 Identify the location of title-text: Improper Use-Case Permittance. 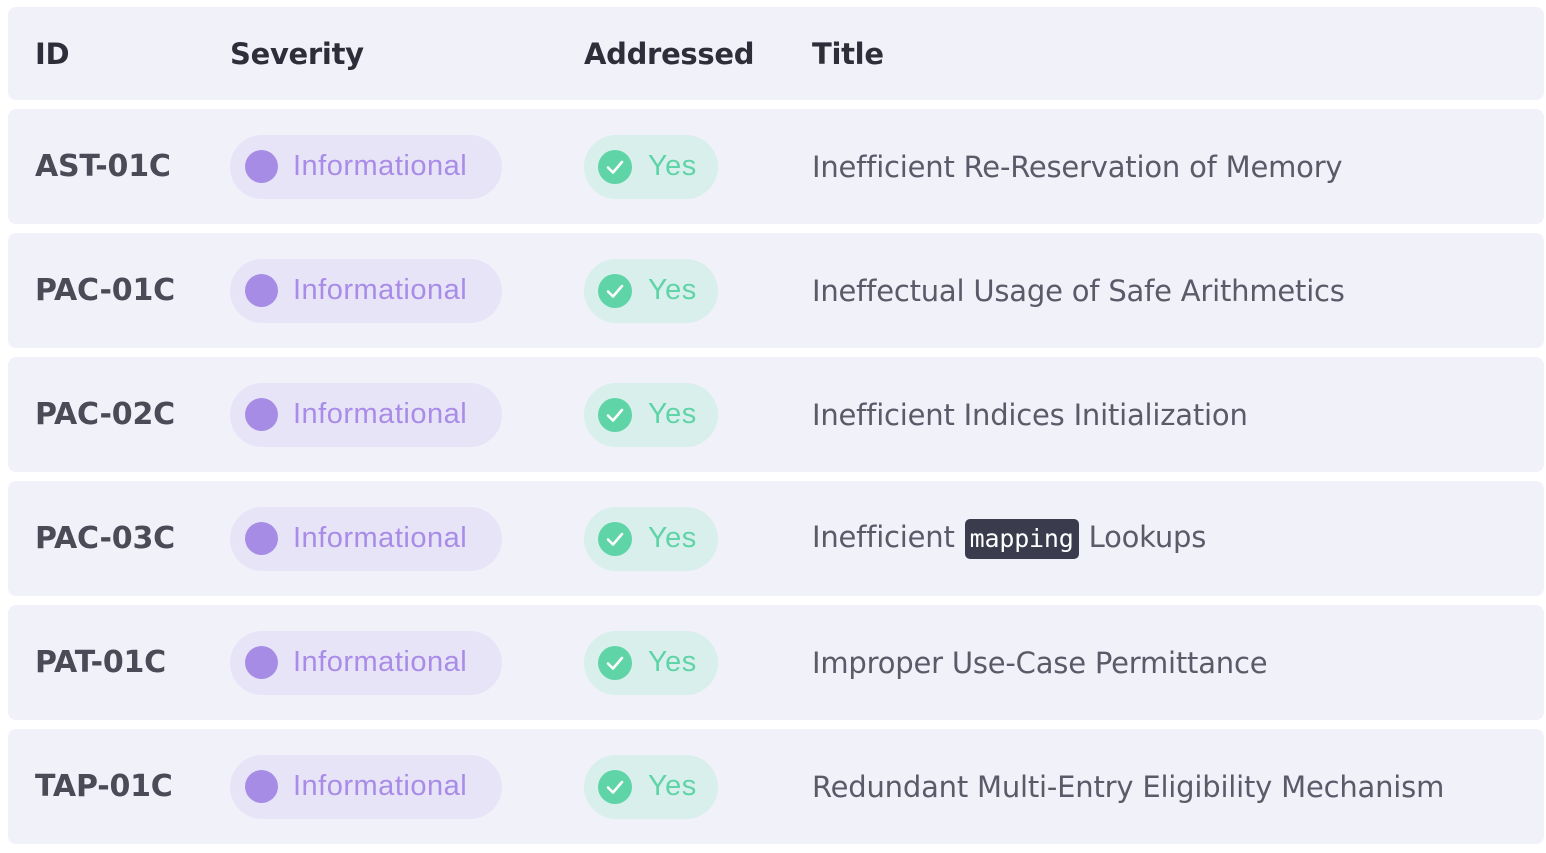
(1040, 662).